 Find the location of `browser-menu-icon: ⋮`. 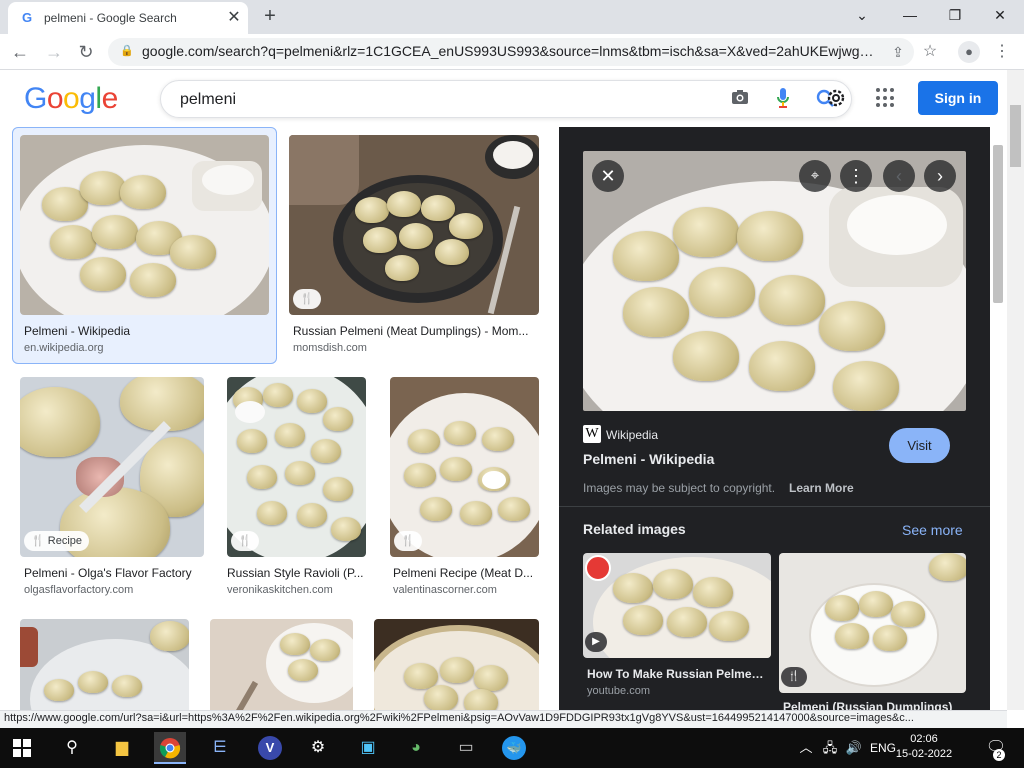

browser-menu-icon: ⋮ is located at coordinates (1002, 52).